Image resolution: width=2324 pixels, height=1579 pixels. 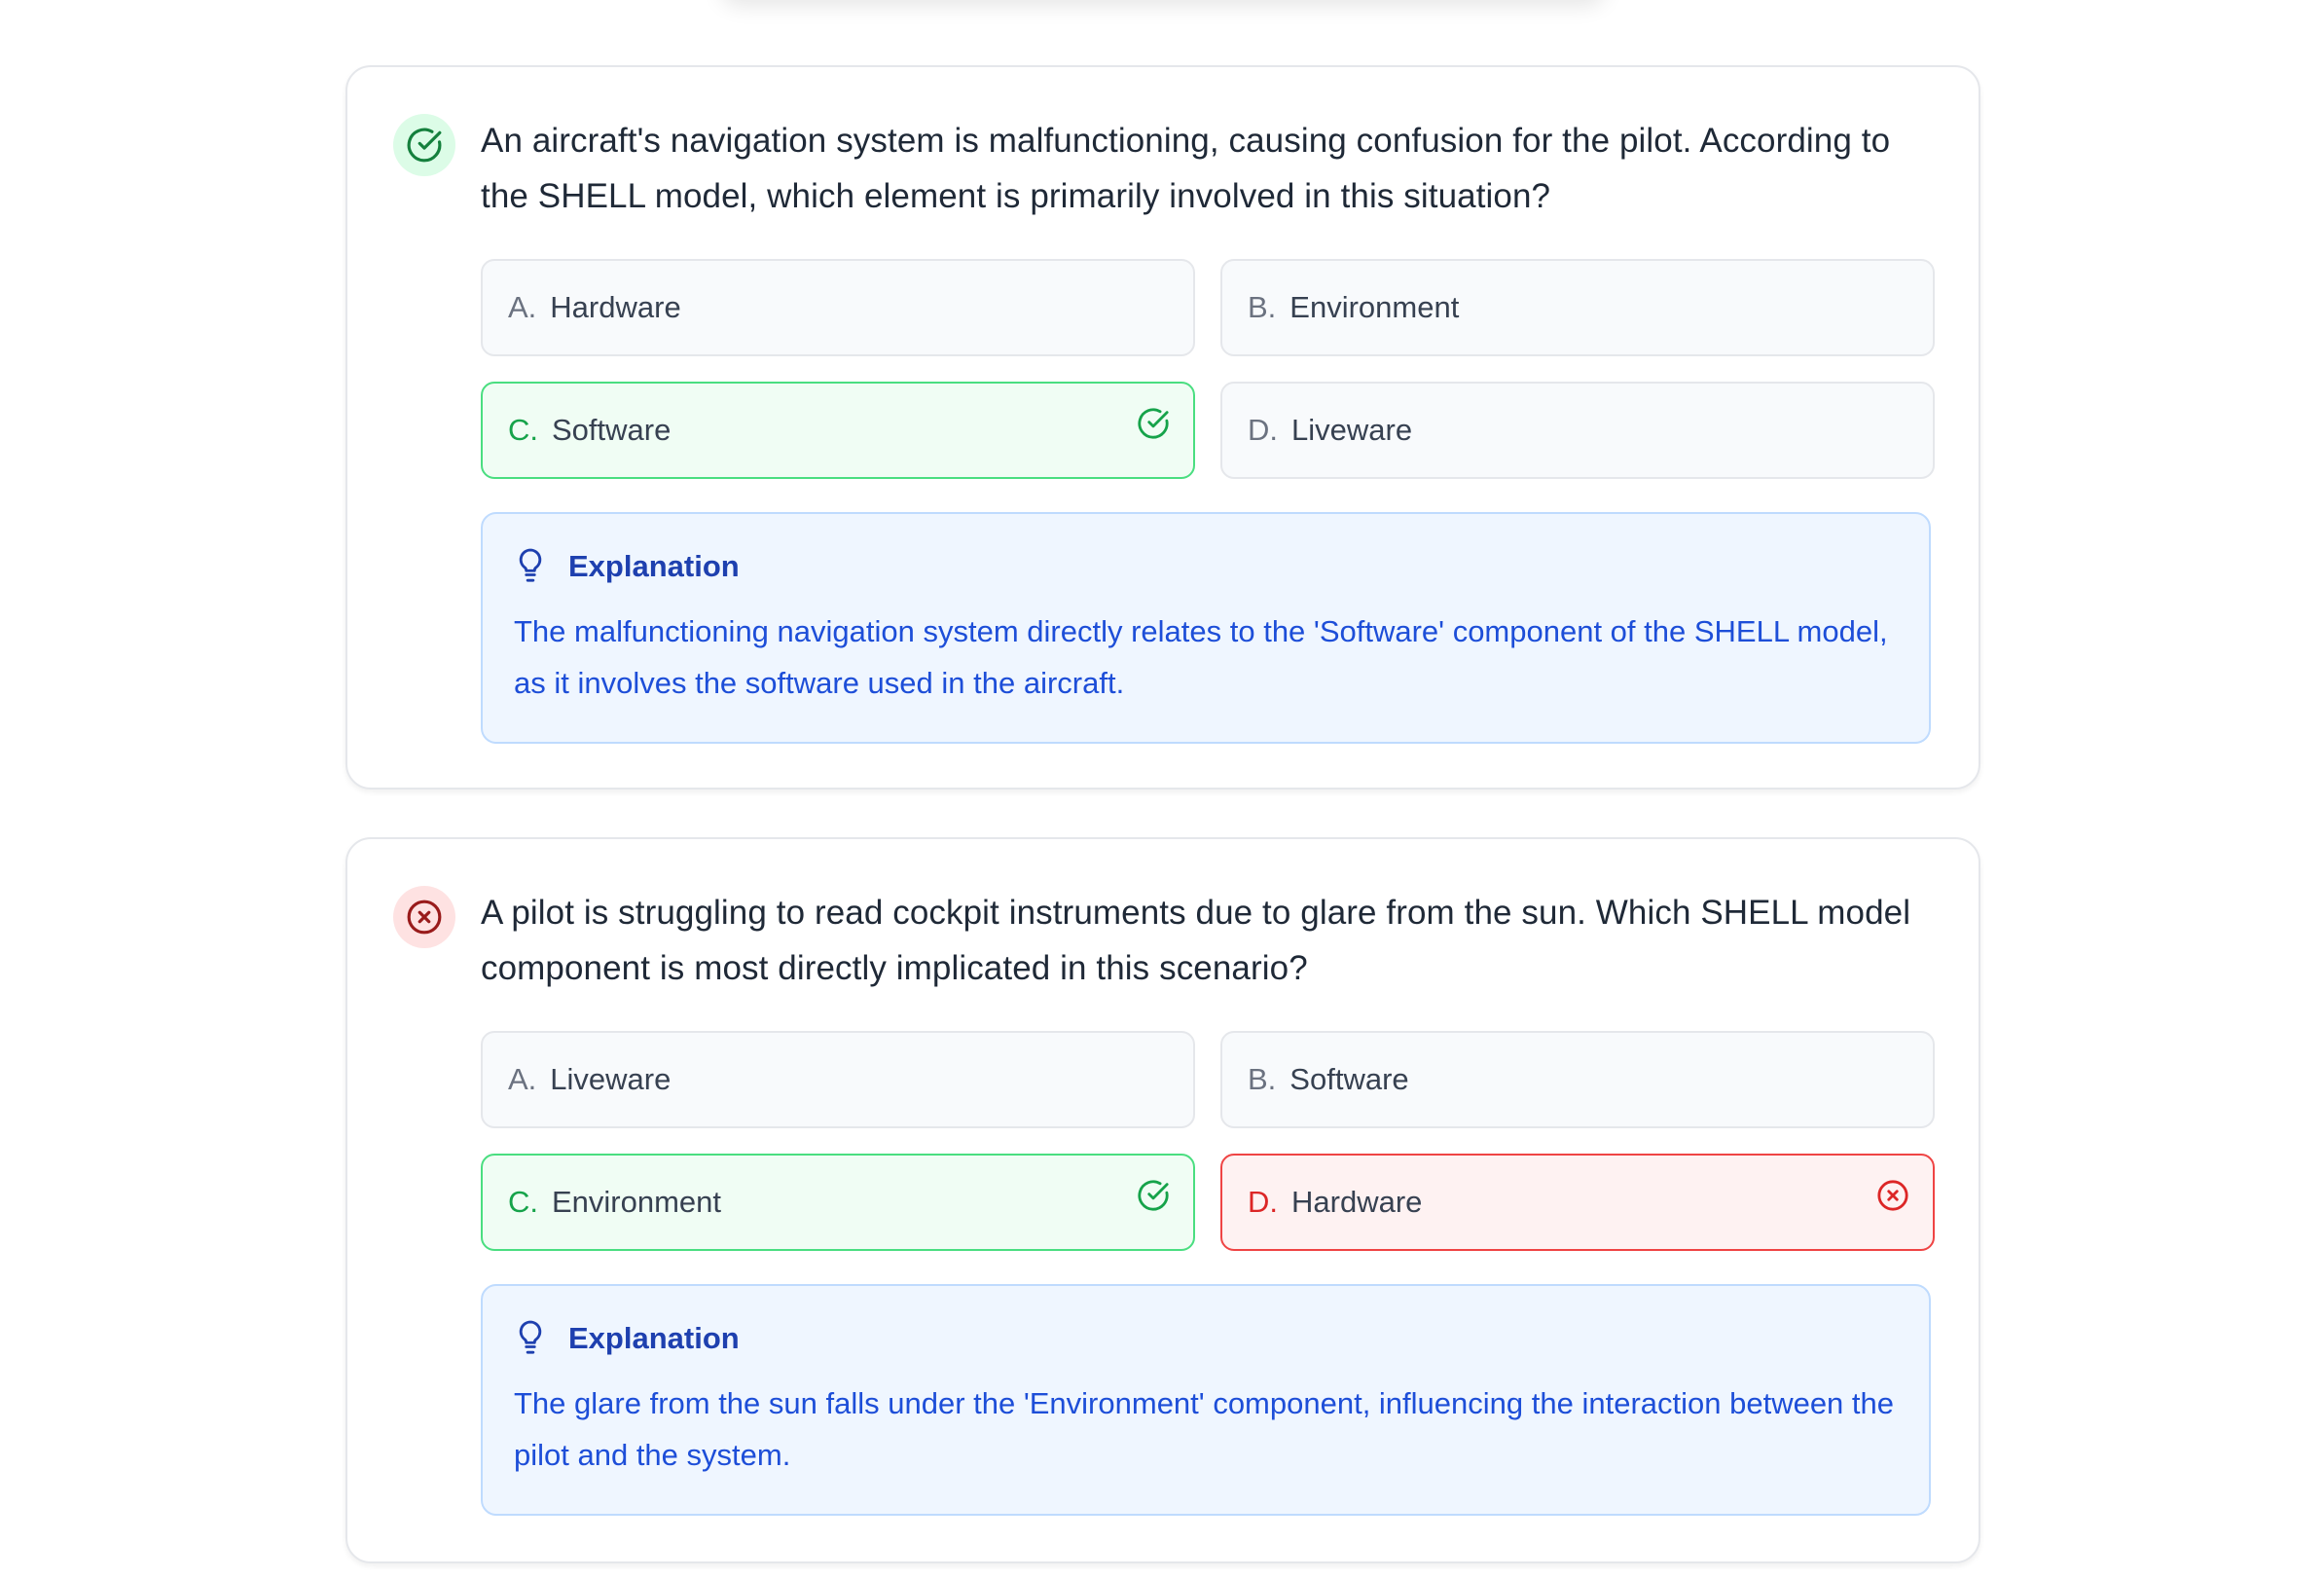 I want to click on option-c: C. Software, so click(x=838, y=430).